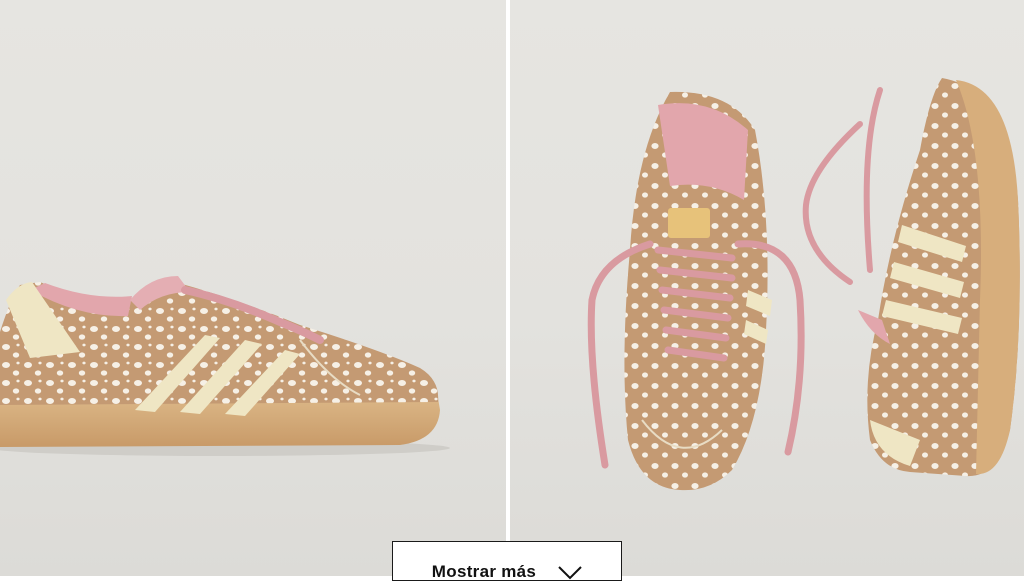 The image size is (1024, 585). What do you see at coordinates (507, 561) in the screenshot?
I see `show-more-button: Mostrar más` at bounding box center [507, 561].